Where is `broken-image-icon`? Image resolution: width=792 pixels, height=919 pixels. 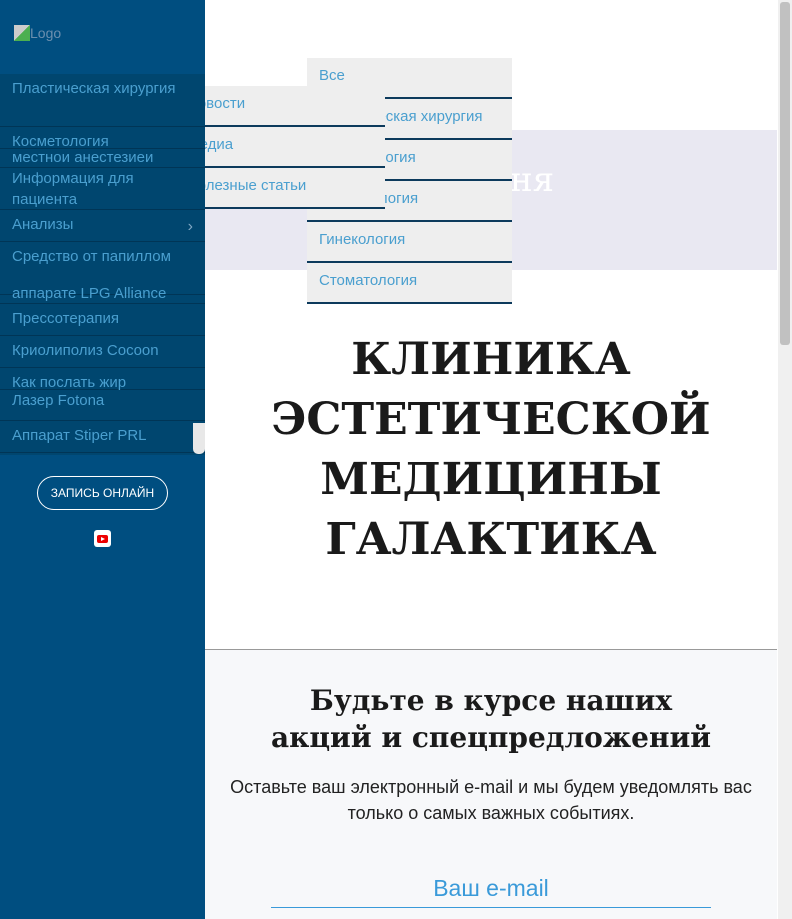 broken-image-icon is located at coordinates (22, 33).